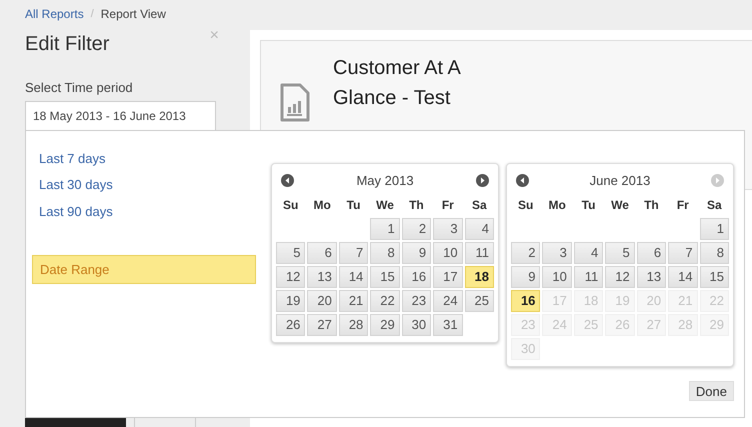  What do you see at coordinates (353, 325) in the screenshot?
I see `calendar-day: 28` at bounding box center [353, 325].